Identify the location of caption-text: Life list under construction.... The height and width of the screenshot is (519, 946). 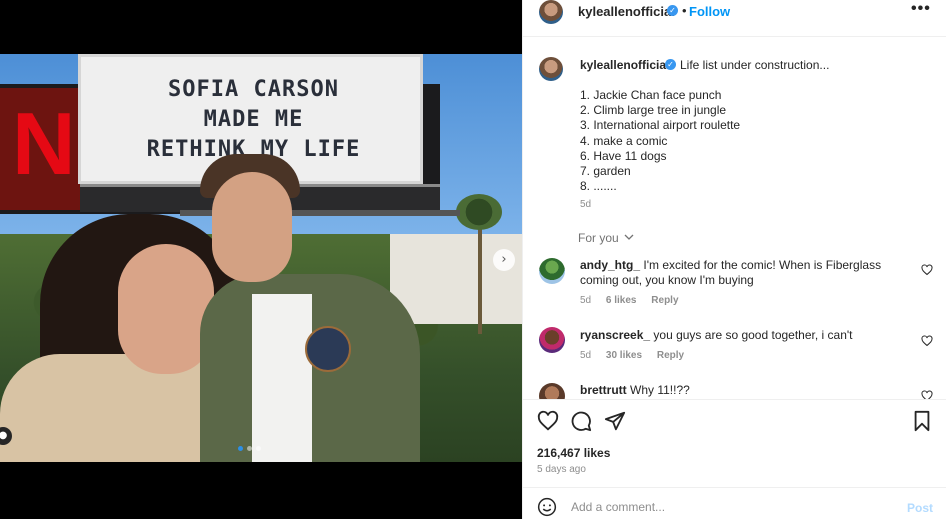
(755, 65).